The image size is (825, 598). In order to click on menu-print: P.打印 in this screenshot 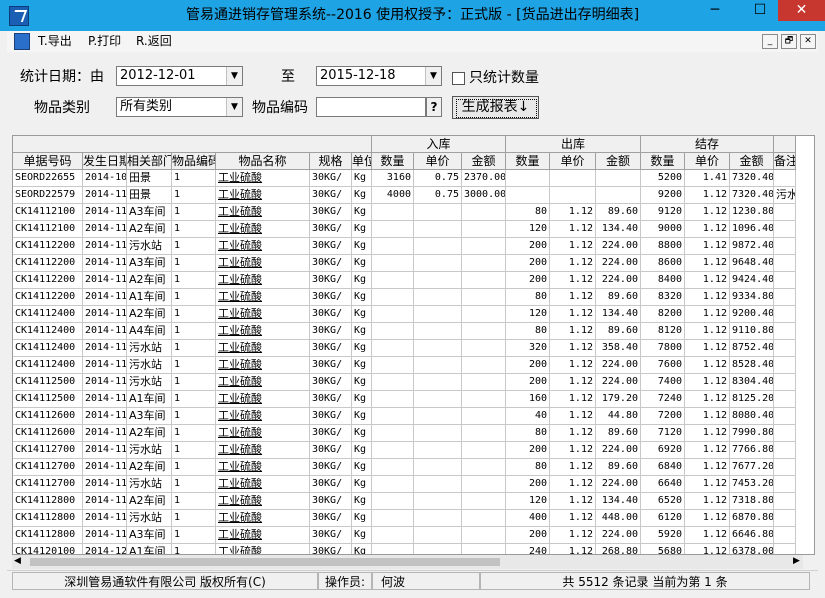, I will do `click(104, 41)`.